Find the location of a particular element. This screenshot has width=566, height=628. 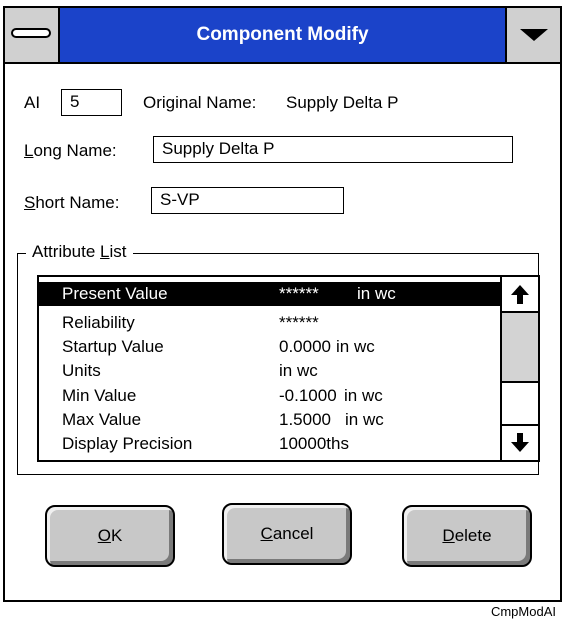

attribute-list-mnemonic: L is located at coordinates (105, 251).